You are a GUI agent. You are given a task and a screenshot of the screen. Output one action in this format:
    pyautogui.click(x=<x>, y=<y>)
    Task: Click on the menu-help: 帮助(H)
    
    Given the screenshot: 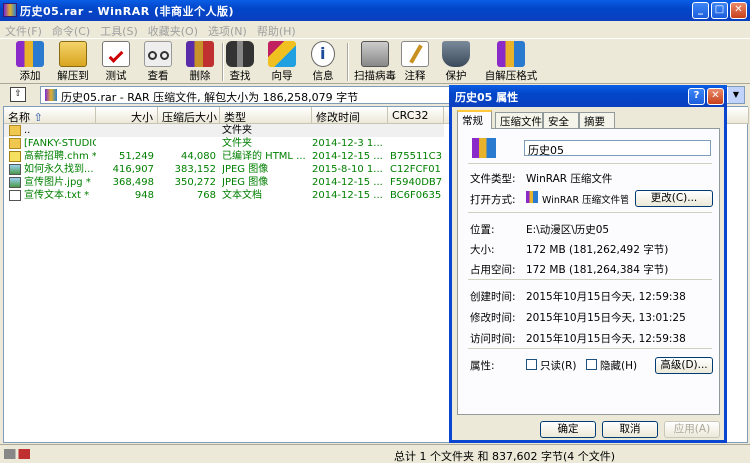 What is the action you would take?
    pyautogui.click(x=276, y=30)
    